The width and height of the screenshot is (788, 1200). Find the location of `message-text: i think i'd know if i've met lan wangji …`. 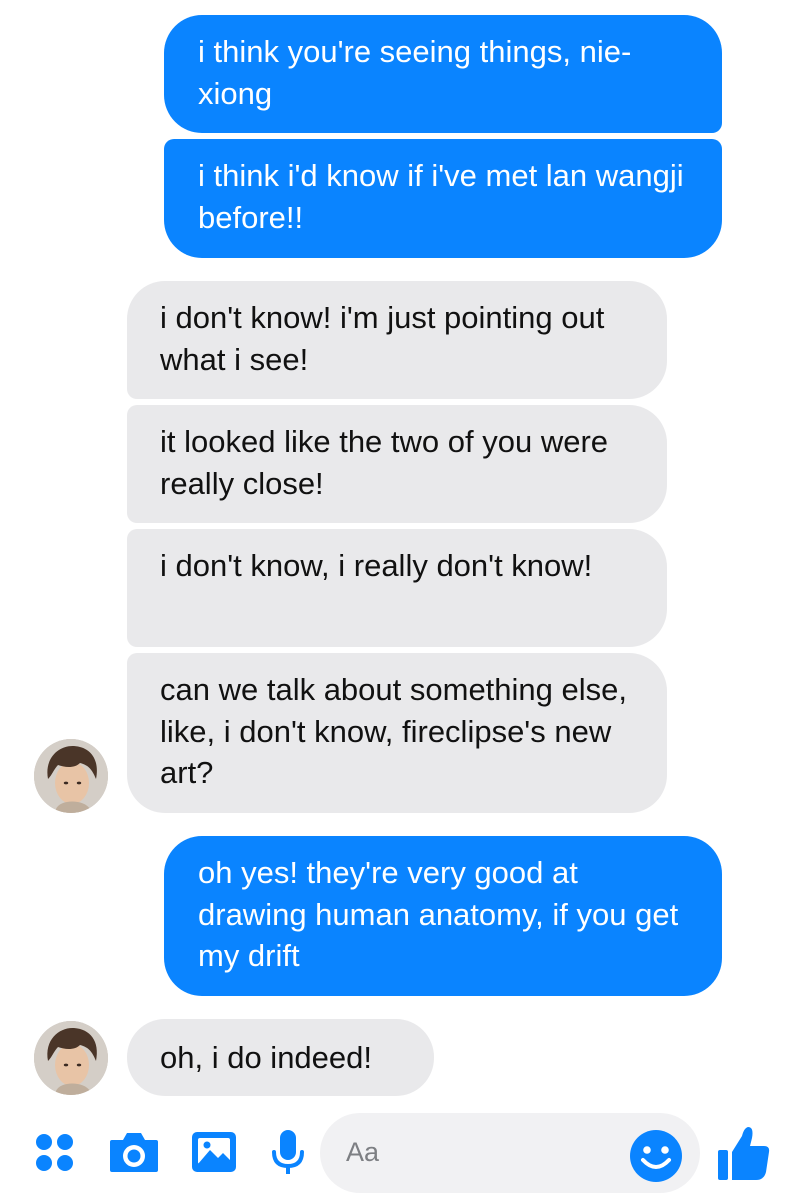

message-text: i think i'd know if i've met lan wangji … is located at coordinates (441, 196).